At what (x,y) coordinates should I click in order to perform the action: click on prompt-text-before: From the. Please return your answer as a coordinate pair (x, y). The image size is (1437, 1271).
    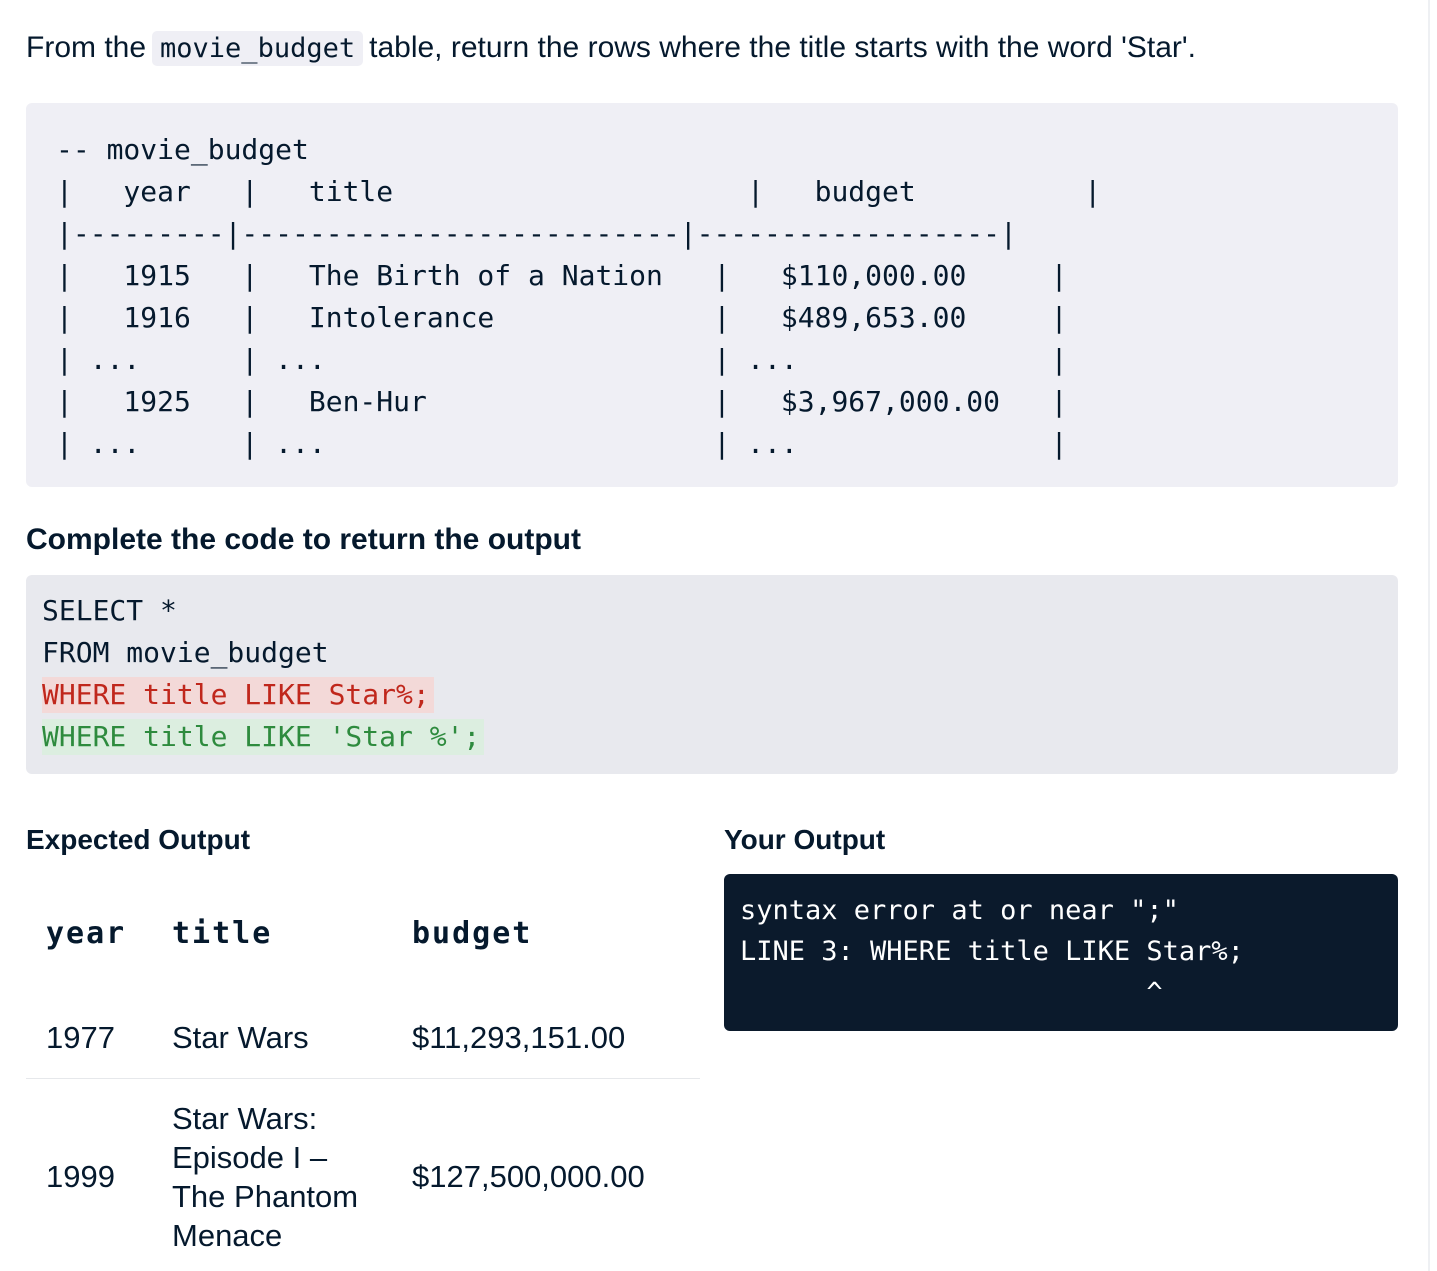
    Looking at the image, I should click on (86, 47).